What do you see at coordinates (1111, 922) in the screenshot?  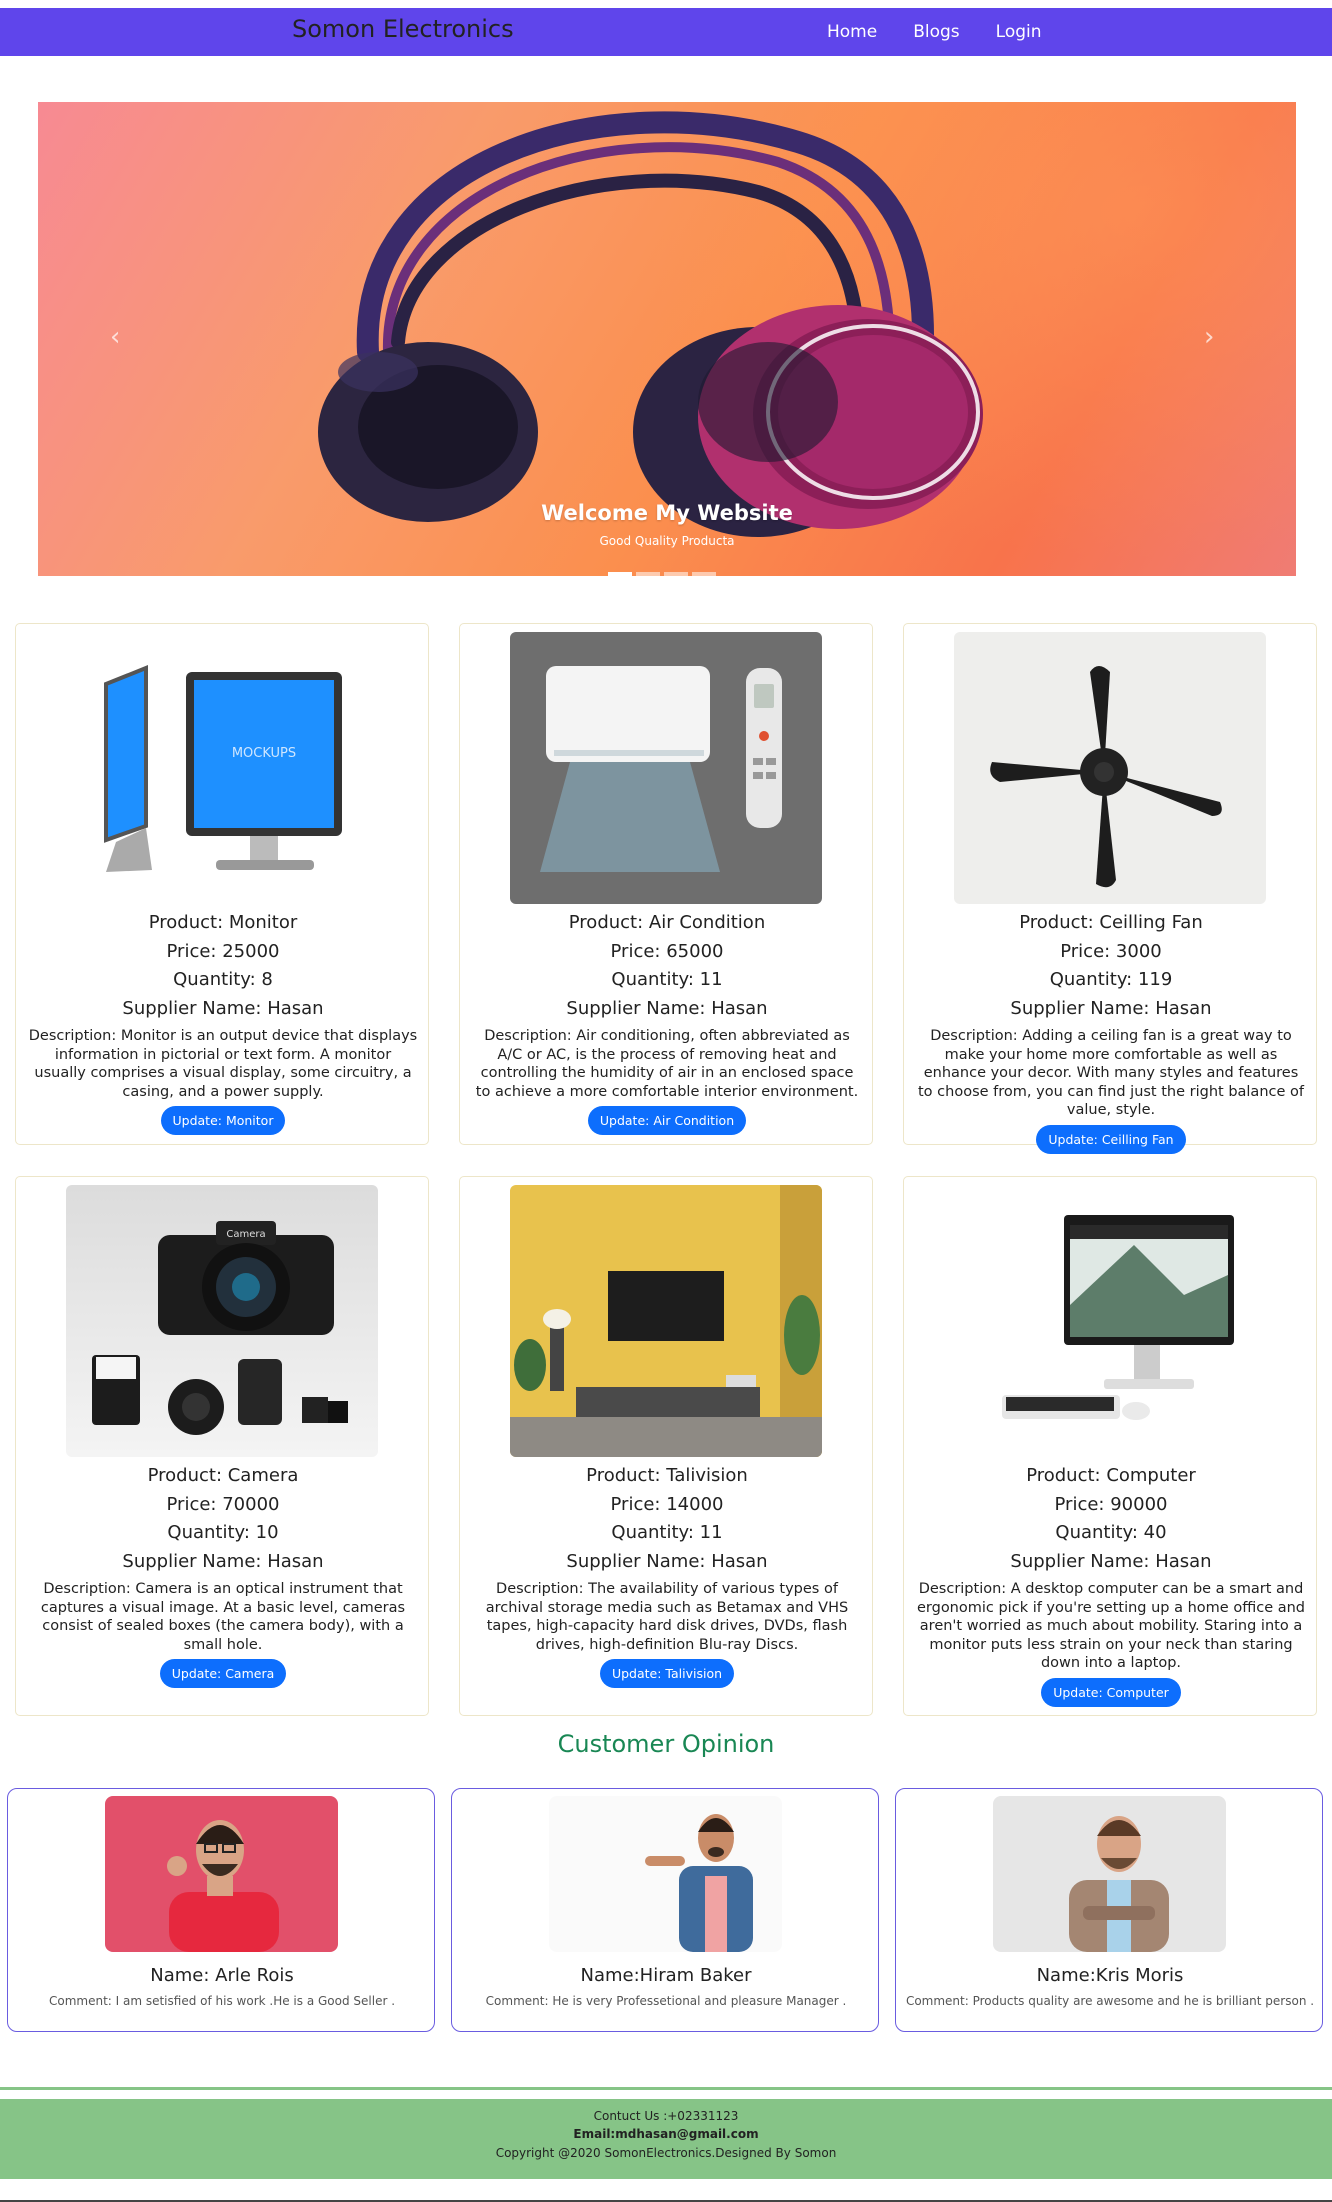 I see `product-name: Product: Ceilling Fan` at bounding box center [1111, 922].